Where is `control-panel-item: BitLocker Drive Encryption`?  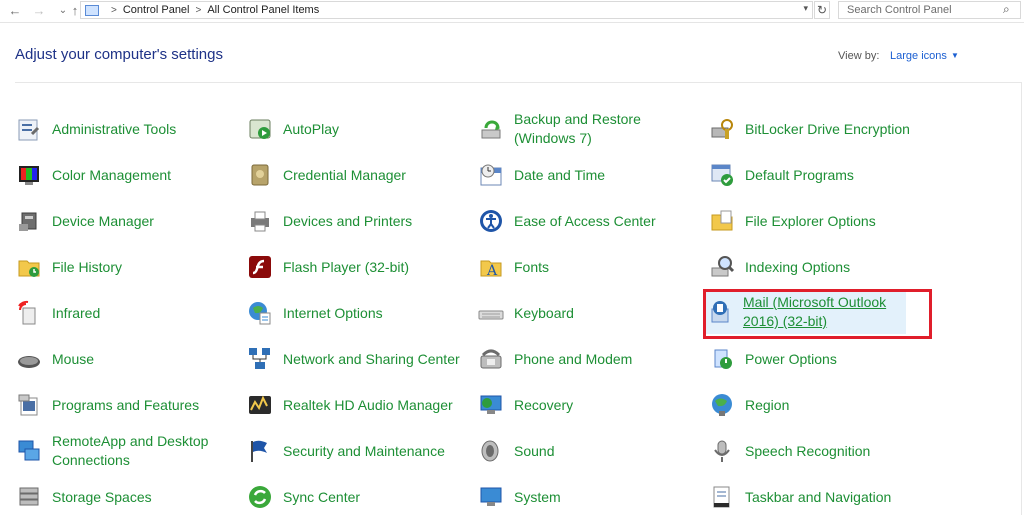
control-panel-item: BitLocker Drive Encryption is located at coordinates (820, 129).